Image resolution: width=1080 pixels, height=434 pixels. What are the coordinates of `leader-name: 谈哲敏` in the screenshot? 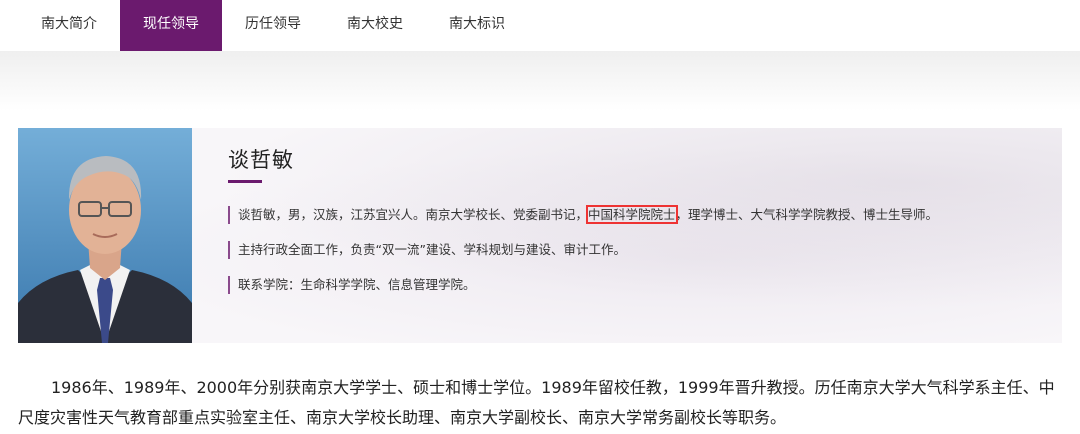 It's located at (261, 160).